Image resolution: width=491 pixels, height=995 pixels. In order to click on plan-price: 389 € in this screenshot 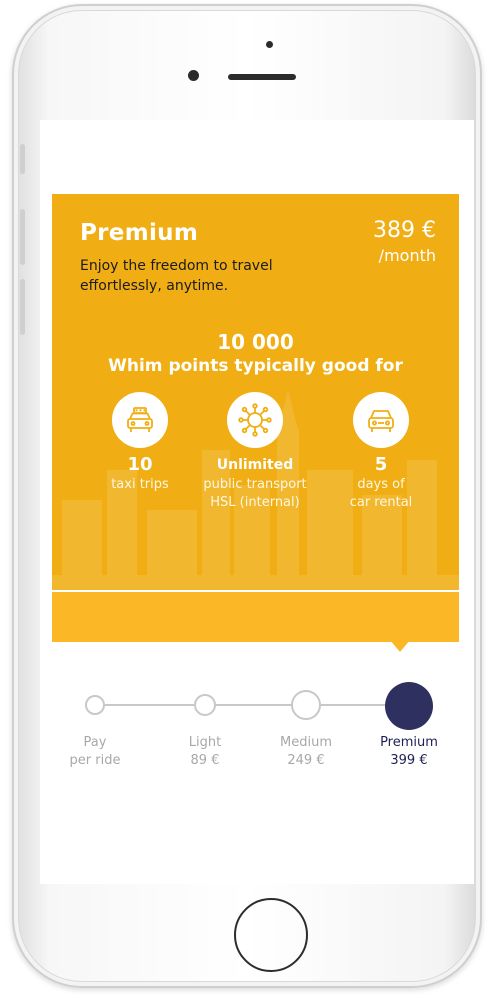, I will do `click(404, 230)`.